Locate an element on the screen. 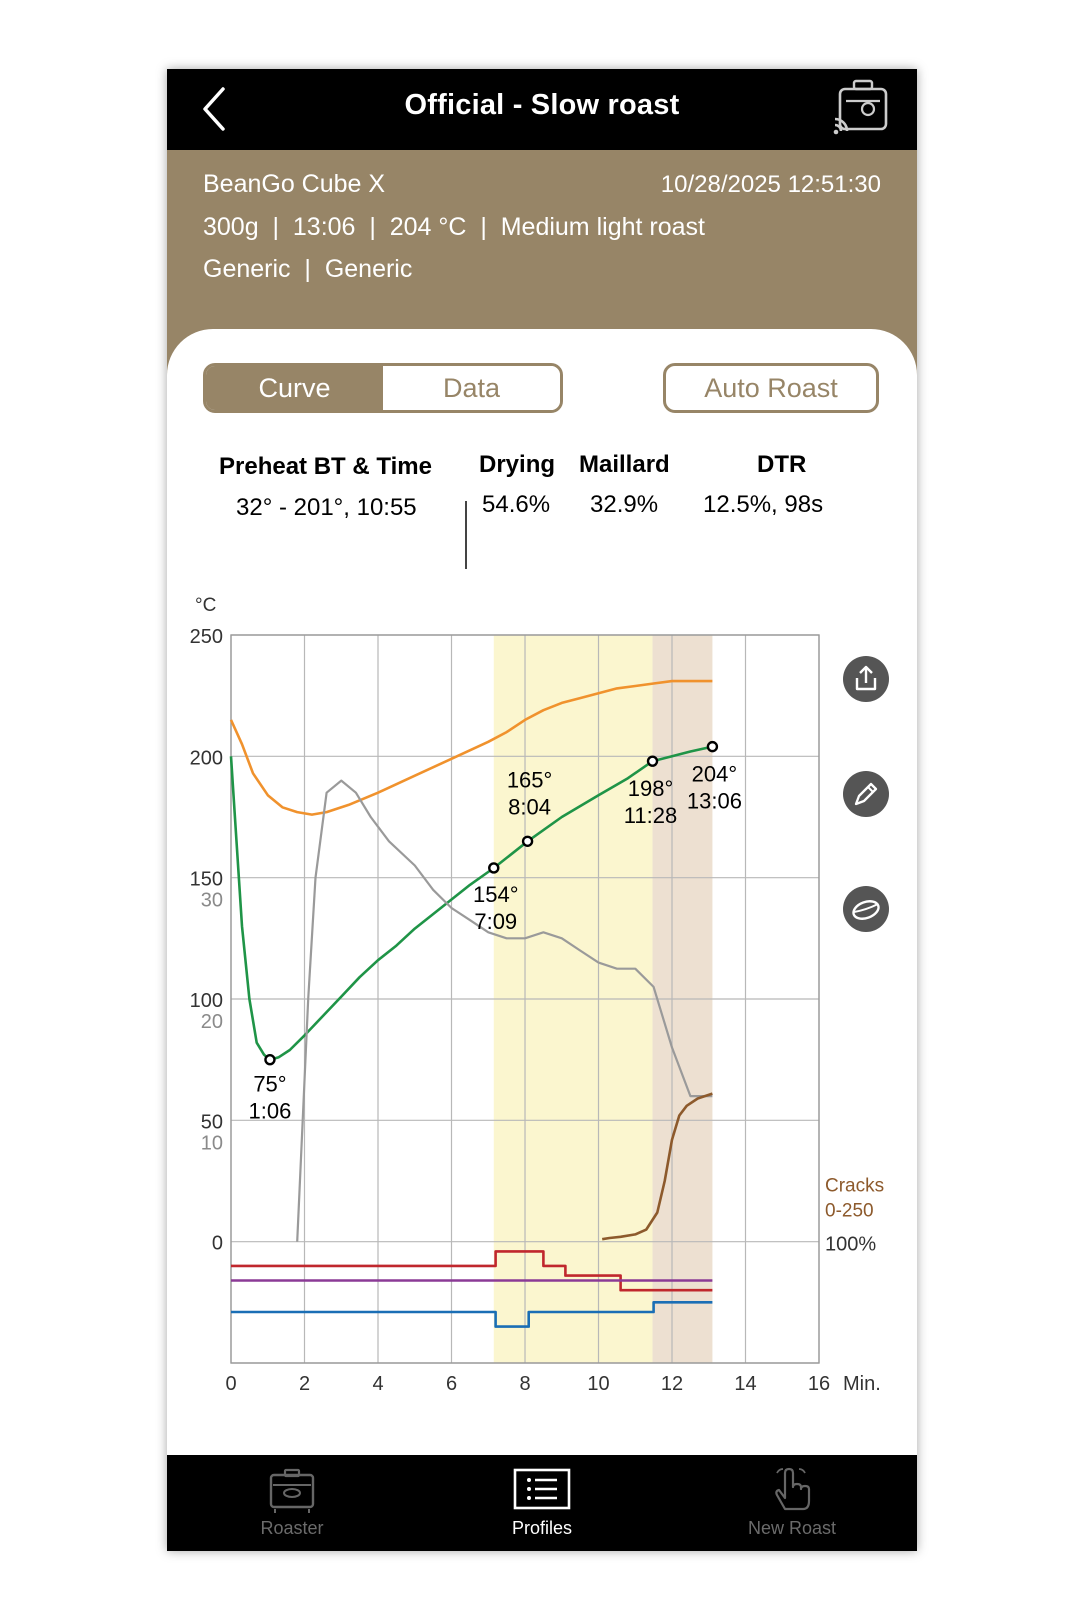  page-title: Official - Slow roast is located at coordinates (542, 105).